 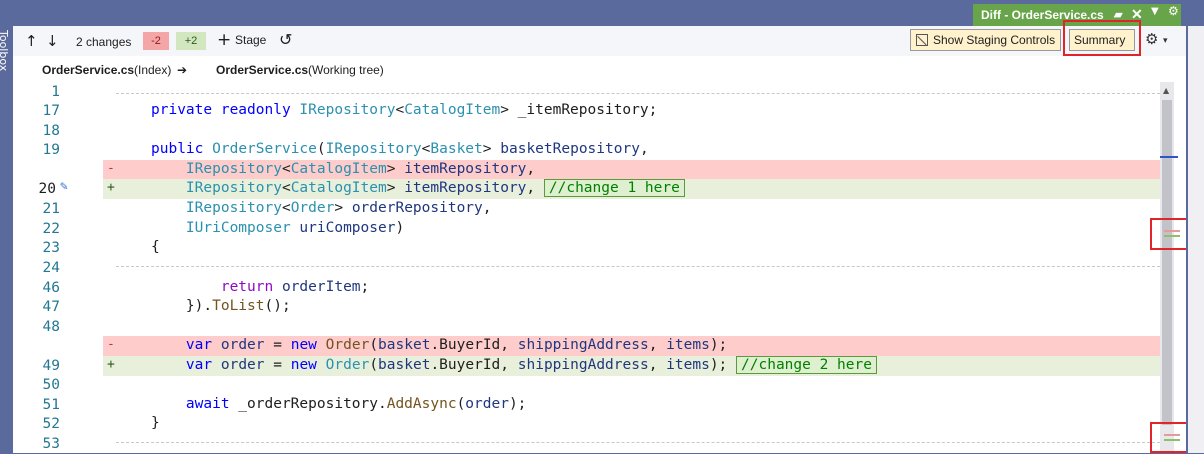 What do you see at coordinates (64, 186) in the screenshot?
I see `pipette-icon: ✎` at bounding box center [64, 186].